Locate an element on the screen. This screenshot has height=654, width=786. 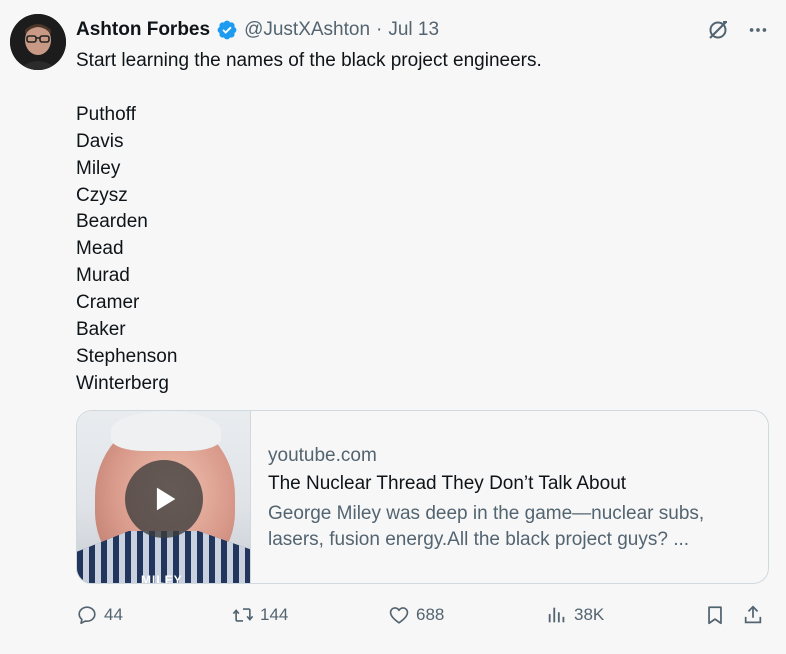
engineer-name: Czysz is located at coordinates (102, 195).